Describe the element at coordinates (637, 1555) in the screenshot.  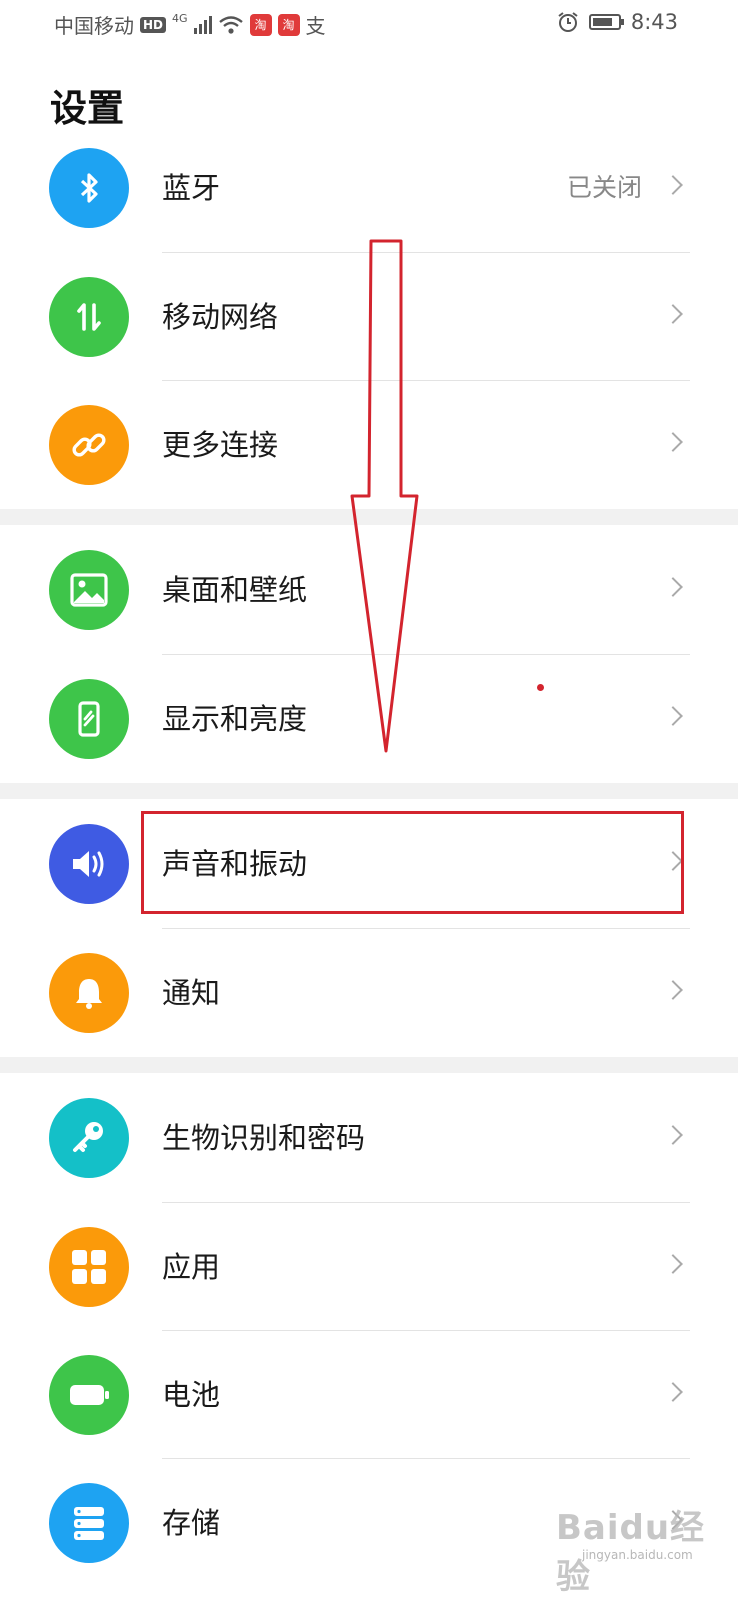
I see `baidu-watermark-url: jingyan.baidu.com` at that location.